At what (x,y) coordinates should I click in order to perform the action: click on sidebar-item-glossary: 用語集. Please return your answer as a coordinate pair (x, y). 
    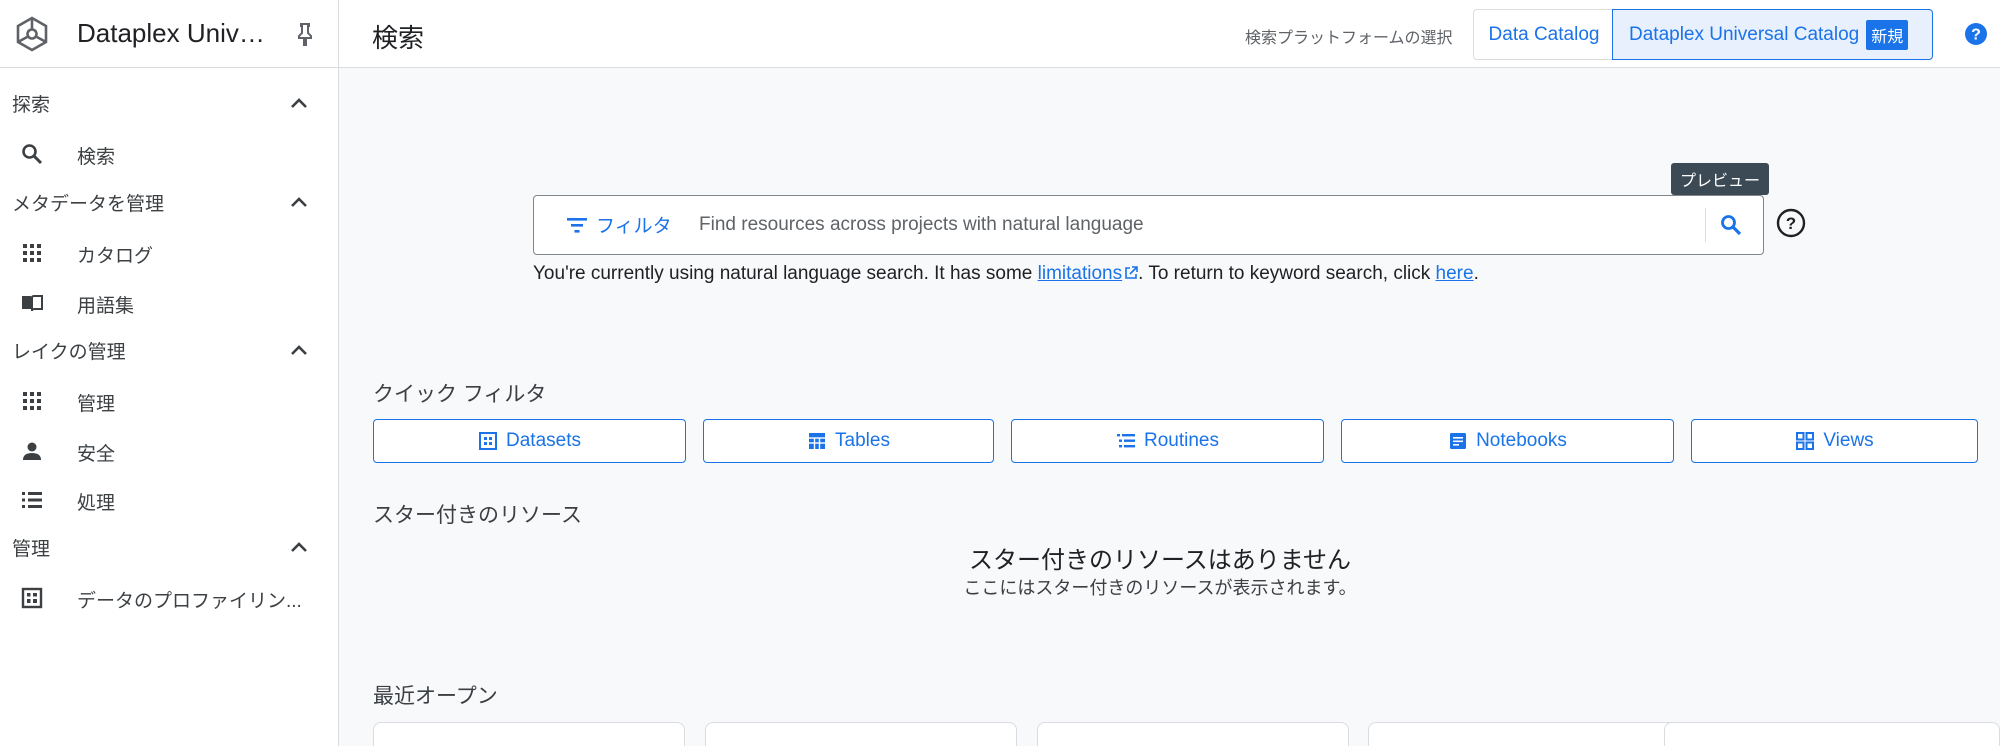
    Looking at the image, I should click on (169, 302).